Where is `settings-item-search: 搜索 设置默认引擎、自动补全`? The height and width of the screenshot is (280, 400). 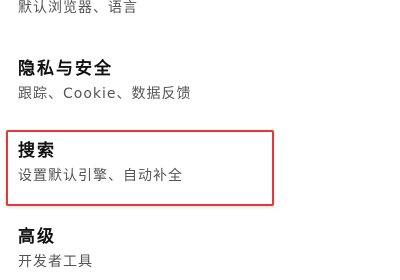 settings-item-search: 搜索 设置默认引擎、自动补全 is located at coordinates (198, 163).